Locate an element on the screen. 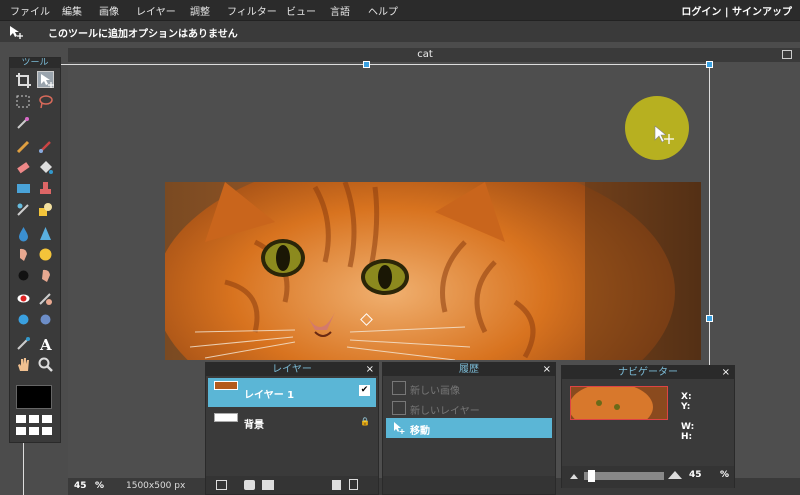 The image size is (800, 495). menu-filter: フィルター is located at coordinates (252, 10).